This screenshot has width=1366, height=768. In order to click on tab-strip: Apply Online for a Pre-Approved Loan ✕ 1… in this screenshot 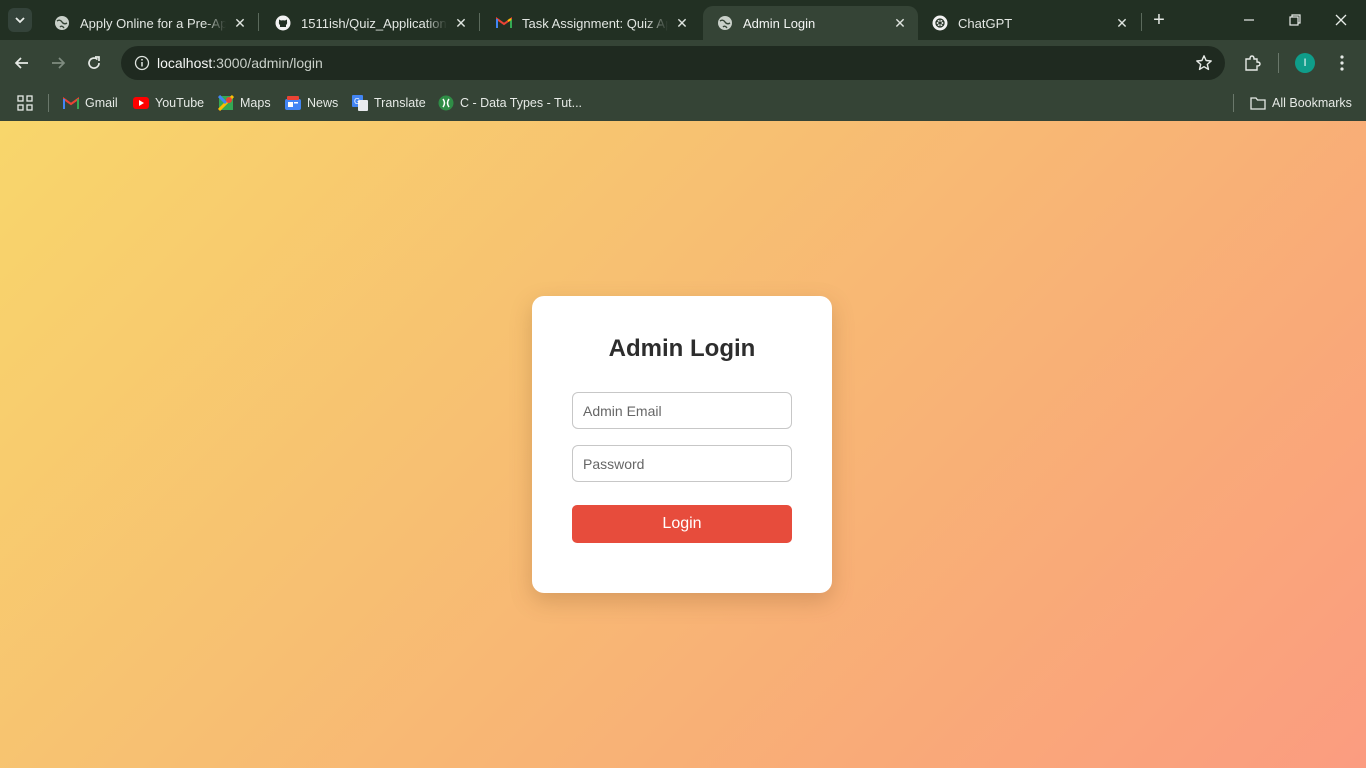, I will do `click(683, 20)`.